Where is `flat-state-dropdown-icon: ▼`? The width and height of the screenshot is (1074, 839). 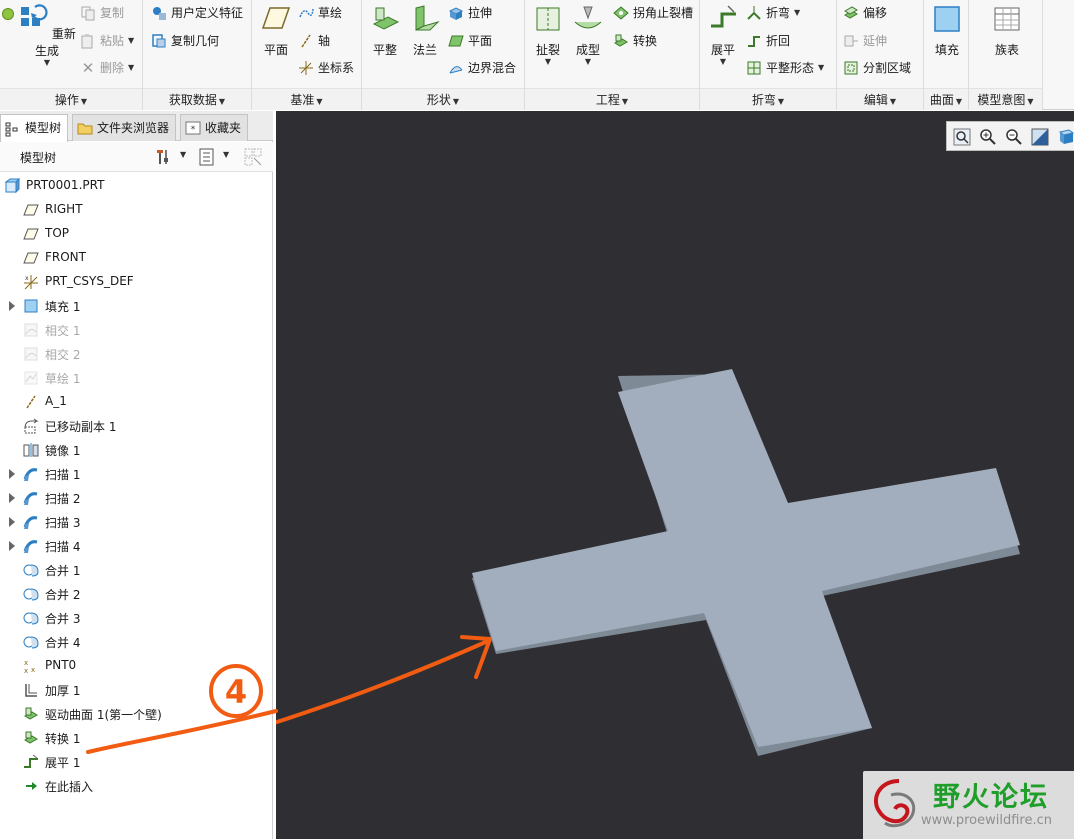
flat-state-dropdown-icon: ▼ is located at coordinates (821, 68).